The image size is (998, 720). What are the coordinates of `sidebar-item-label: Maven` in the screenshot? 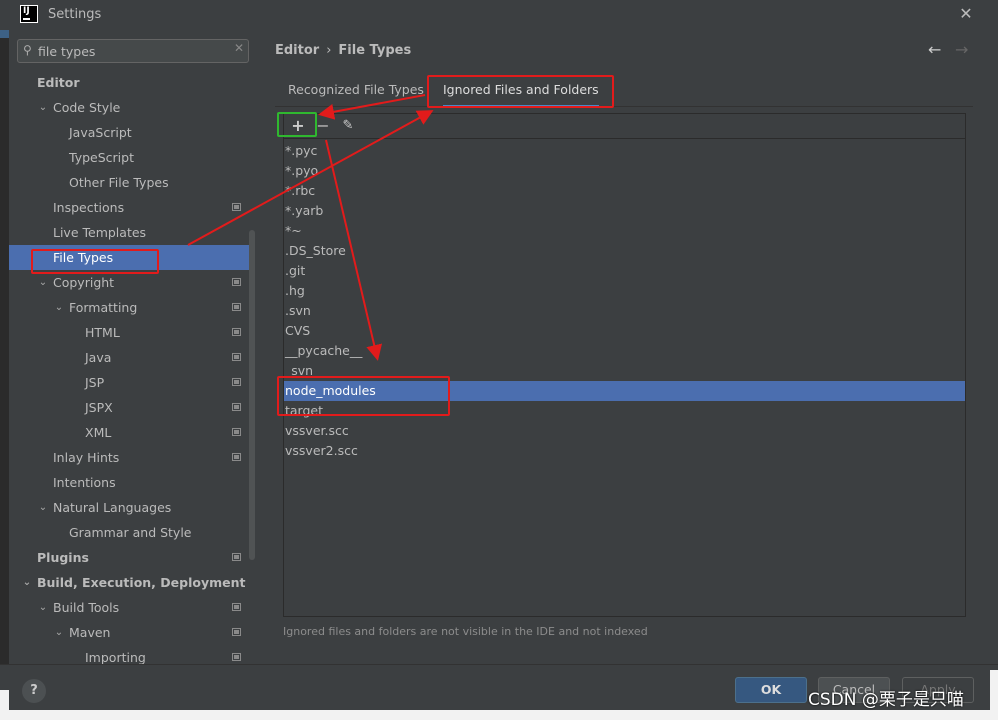 It's located at (90, 632).